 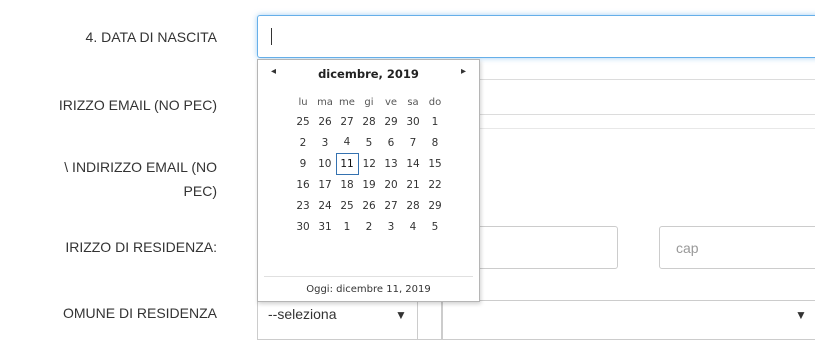 I want to click on calendar-header: ◂ dicembre, 2019 ▸, so click(x=368, y=74).